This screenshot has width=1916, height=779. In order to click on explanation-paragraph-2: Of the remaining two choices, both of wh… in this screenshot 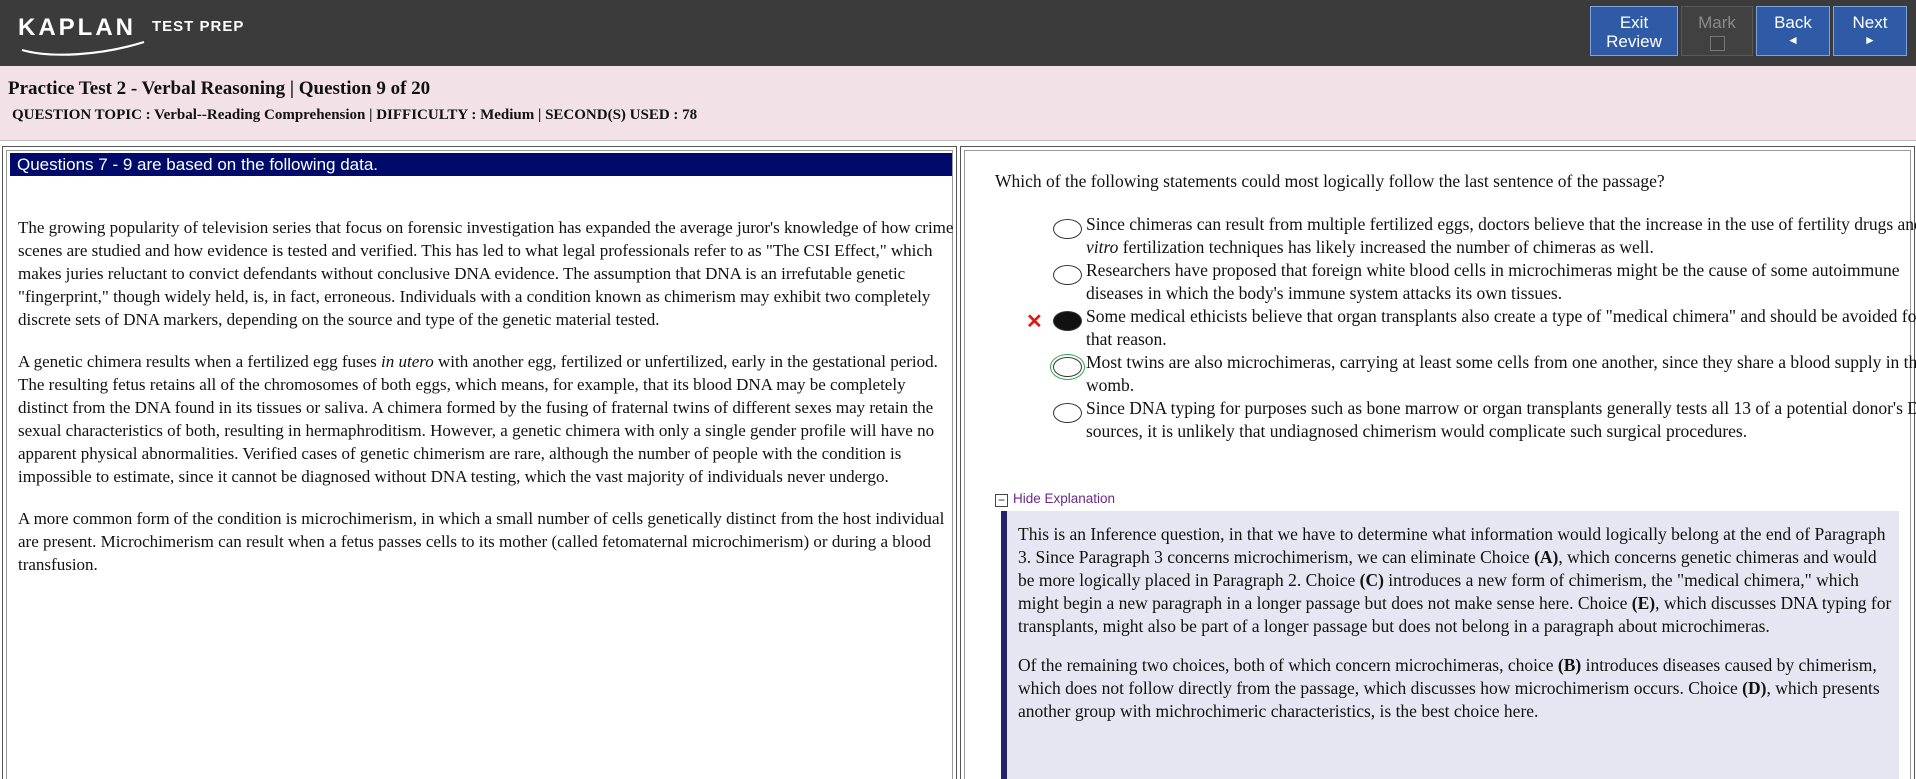, I will do `click(1455, 688)`.